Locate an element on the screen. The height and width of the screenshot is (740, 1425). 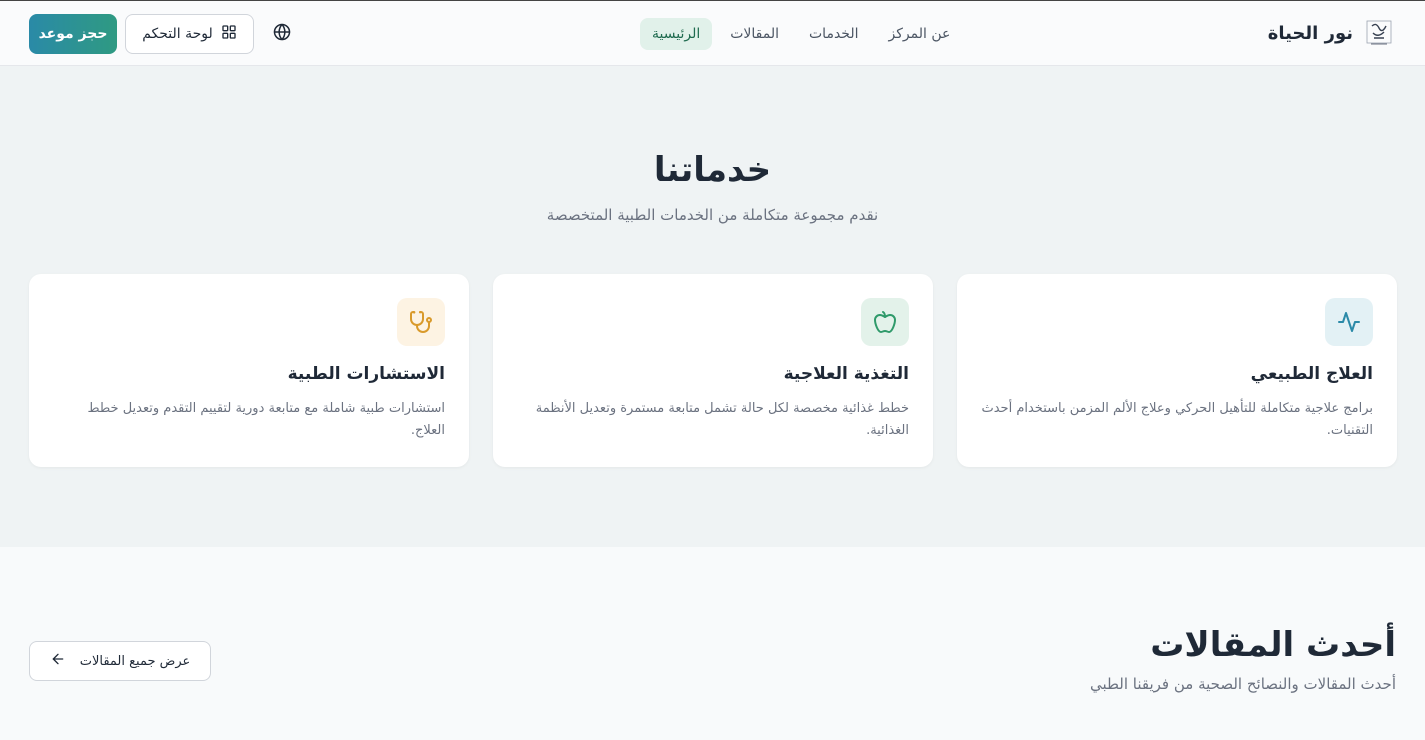
nav-item-home: الرئيسية is located at coordinates (676, 34).